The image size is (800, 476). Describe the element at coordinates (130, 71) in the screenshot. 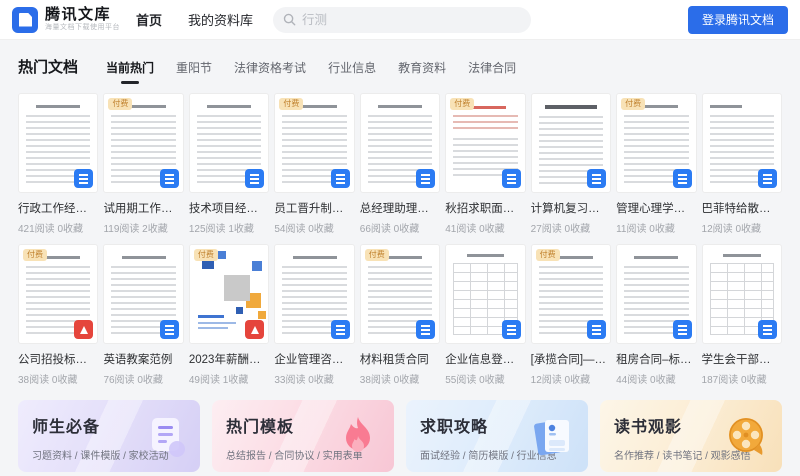

I see `category-tab: 当前热门` at that location.